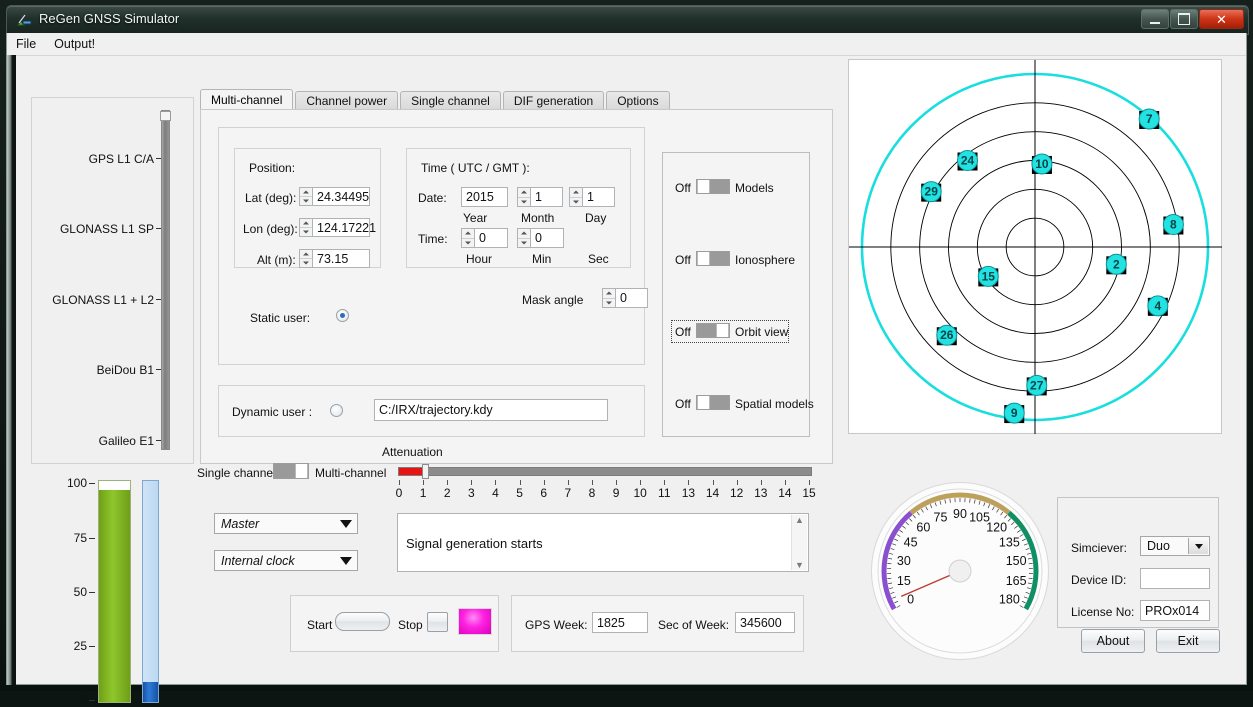 This screenshot has width=1253, height=707. What do you see at coordinates (1188, 641) in the screenshot?
I see `exit-button: Exit` at bounding box center [1188, 641].